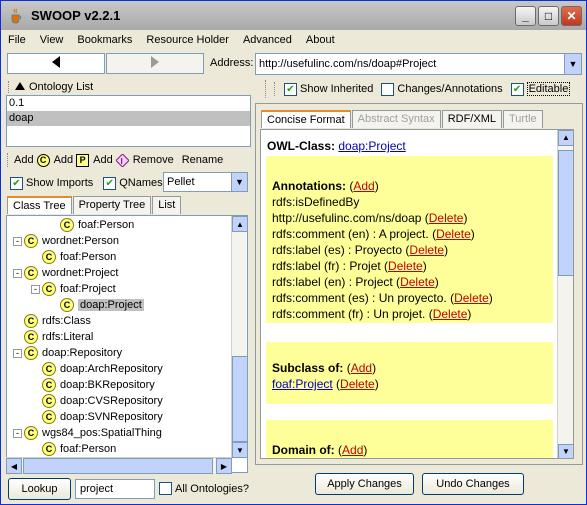 The height and width of the screenshot is (505, 587). I want to click on tab-class-tree: Class Tree, so click(39, 205).